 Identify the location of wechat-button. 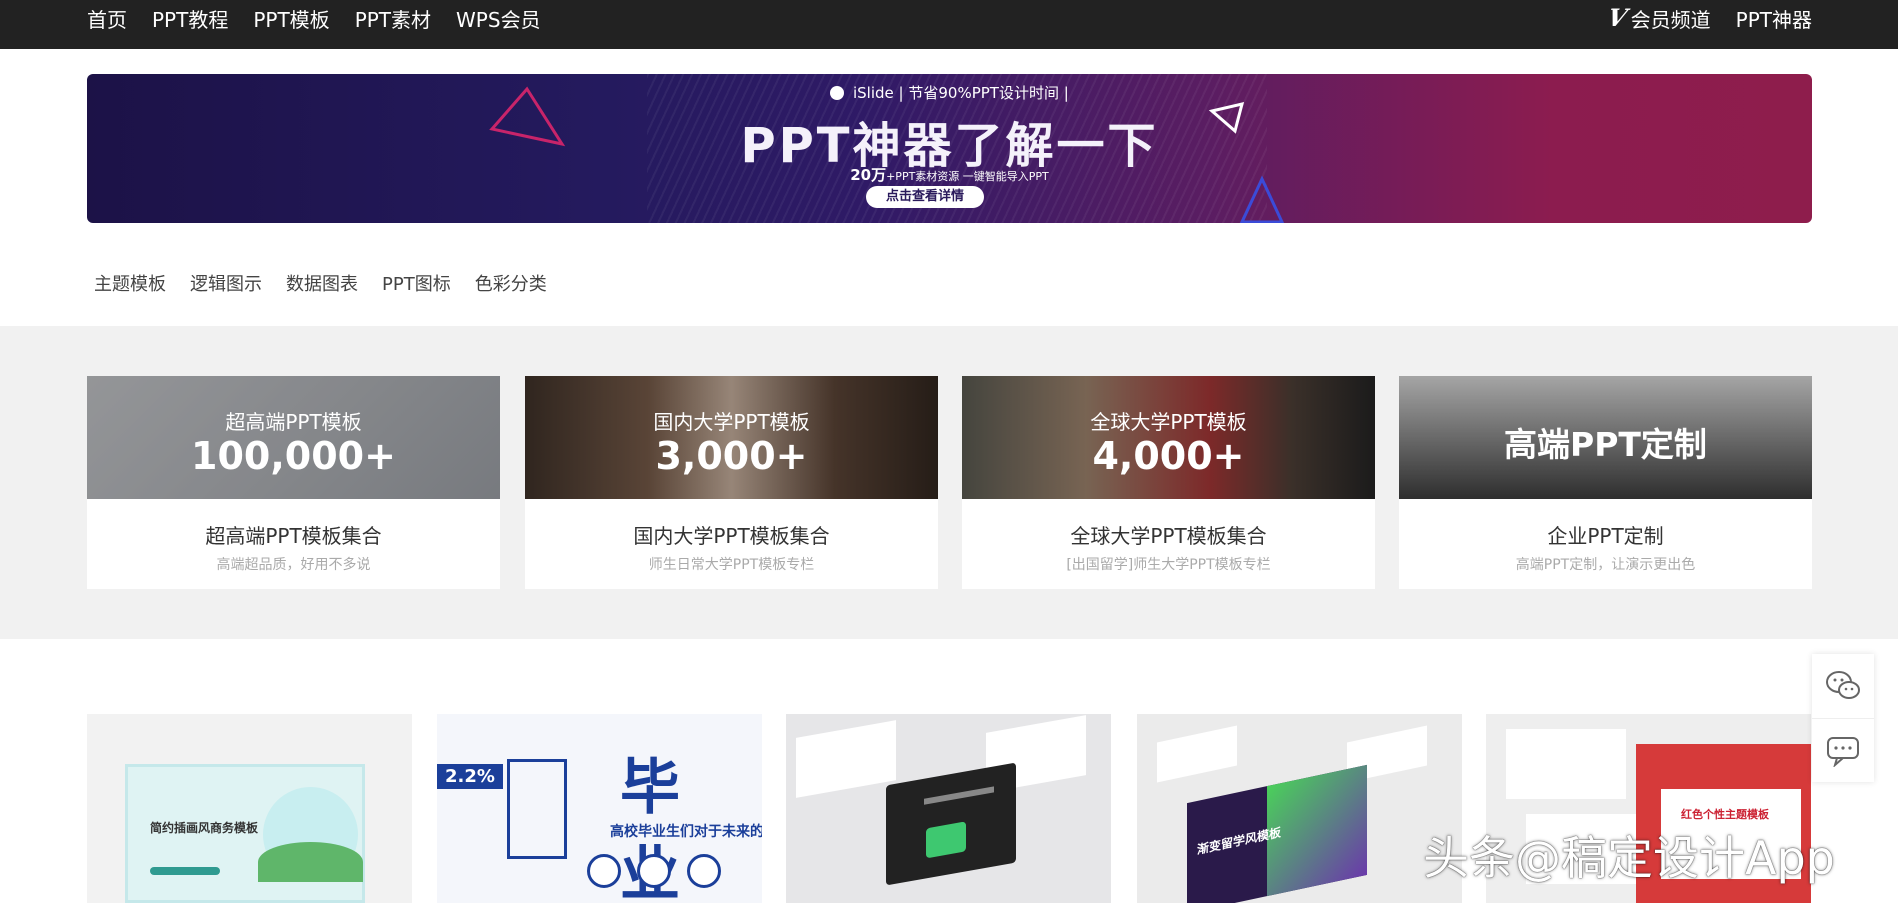
(1843, 686).